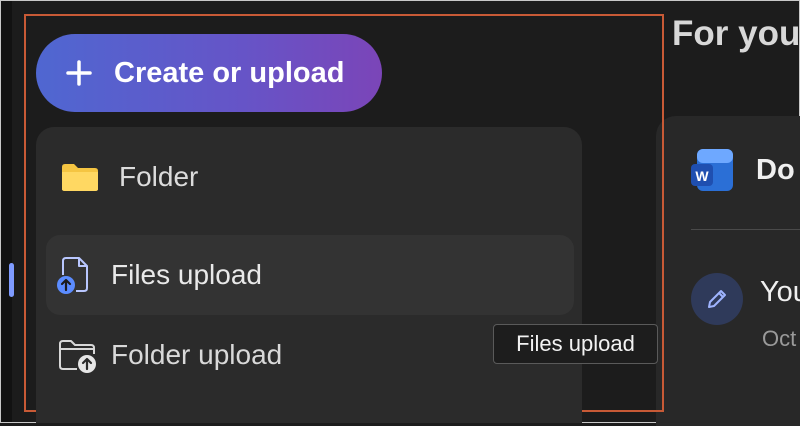  I want to click on word-icon: W, so click(712, 170).